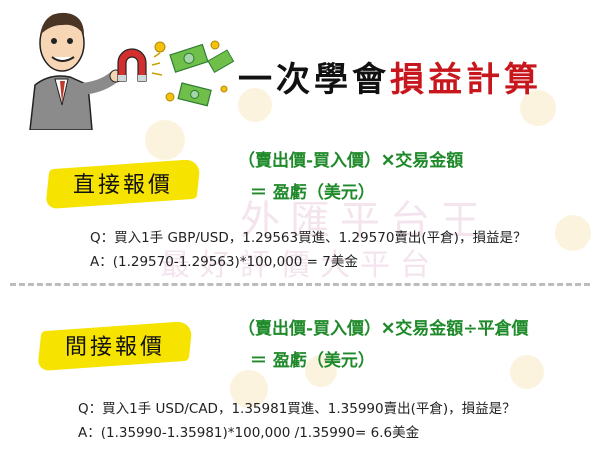  I want to click on direct-quote-label: 直接報價, so click(123, 183).